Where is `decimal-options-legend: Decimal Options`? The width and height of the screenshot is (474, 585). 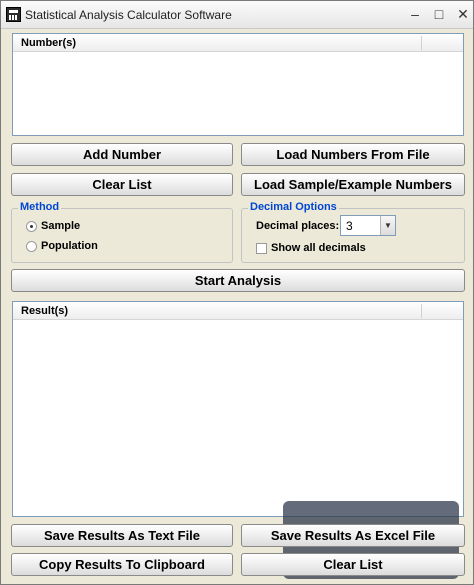 decimal-options-legend: Decimal Options is located at coordinates (293, 207).